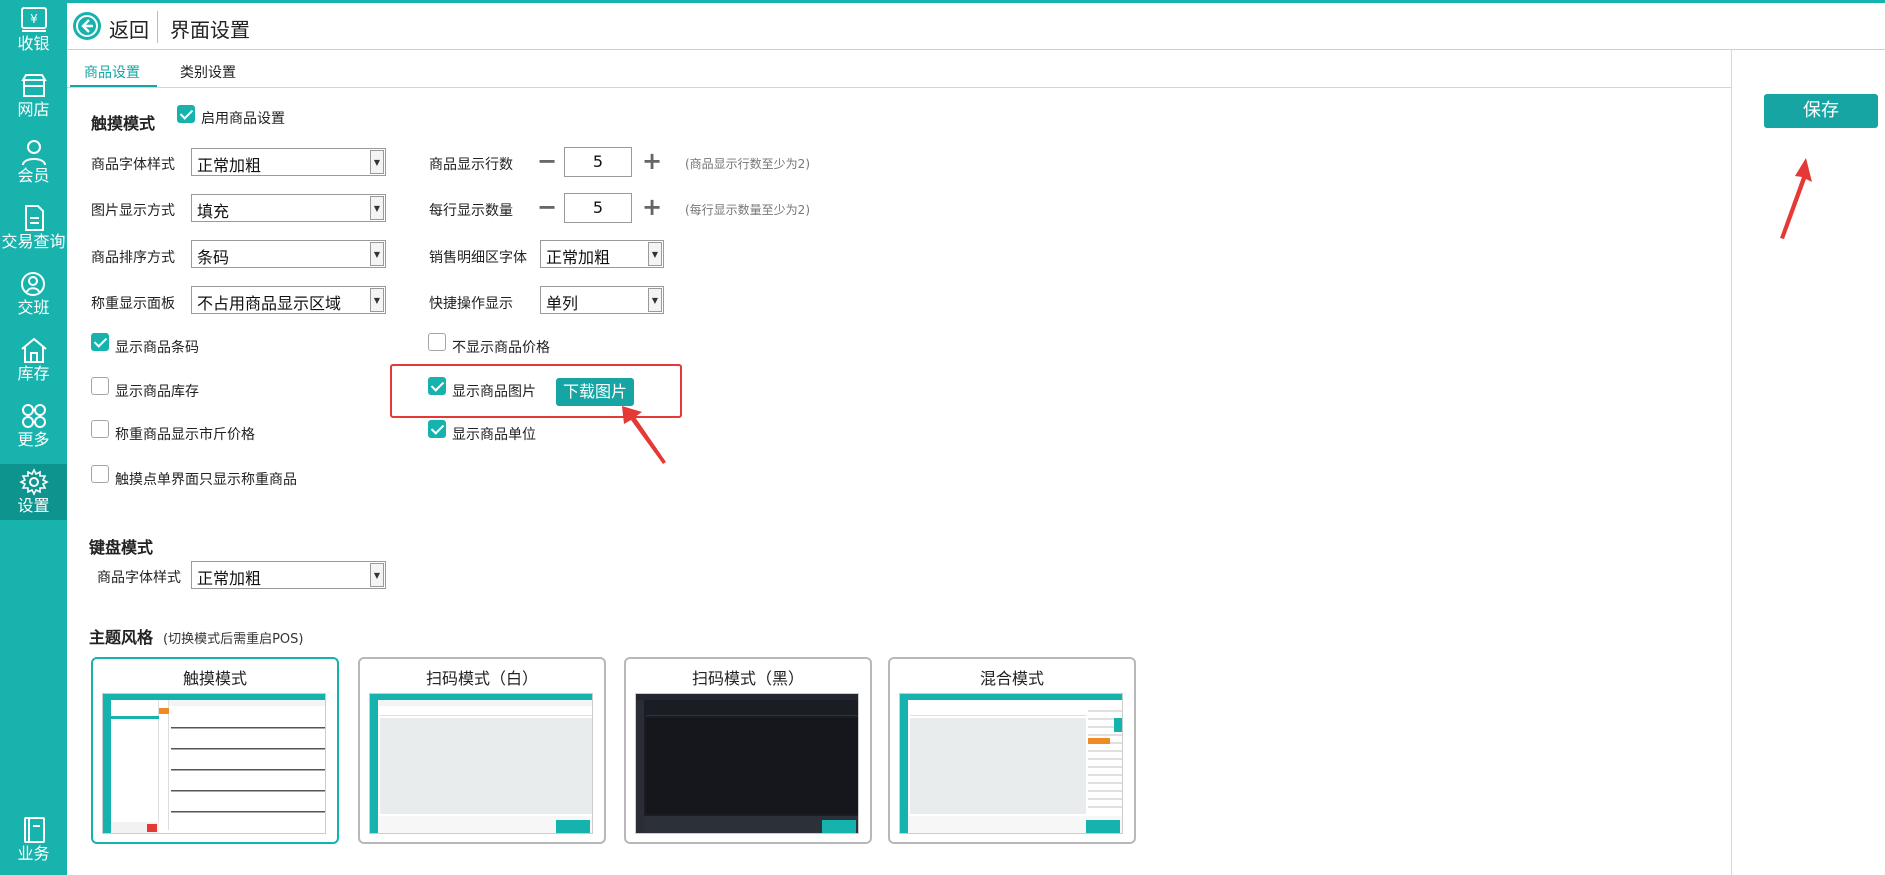 This screenshot has height=875, width=1885. Describe the element at coordinates (33, 99) in the screenshot. I see `sidebar-item-store: 网店` at that location.